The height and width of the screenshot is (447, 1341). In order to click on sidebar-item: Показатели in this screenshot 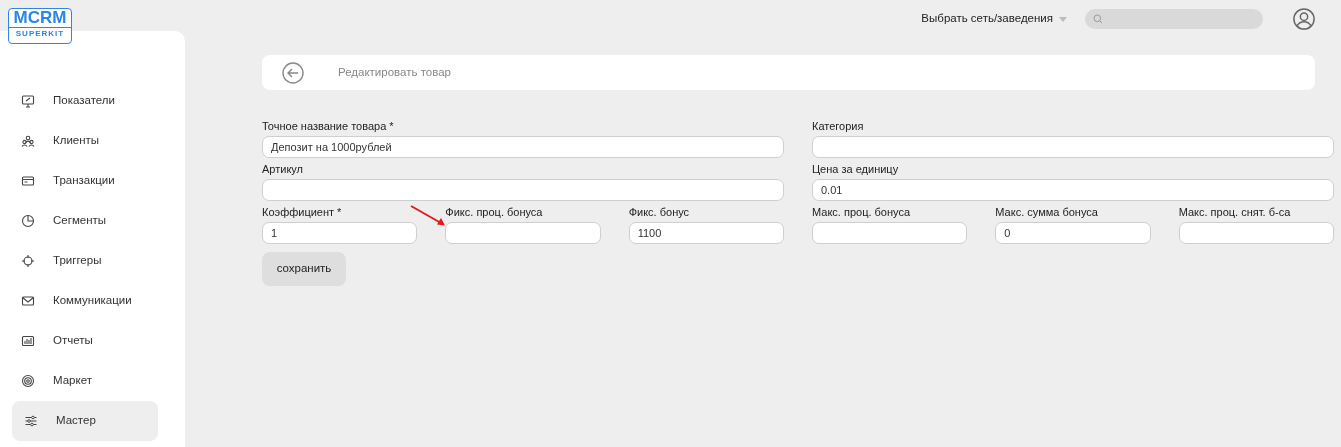, I will do `click(85, 101)`.